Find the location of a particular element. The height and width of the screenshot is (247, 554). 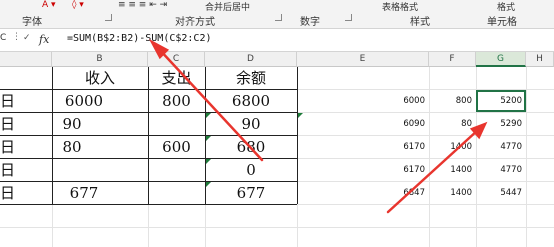

arrow-to-cell is located at coordinates (433, 171).